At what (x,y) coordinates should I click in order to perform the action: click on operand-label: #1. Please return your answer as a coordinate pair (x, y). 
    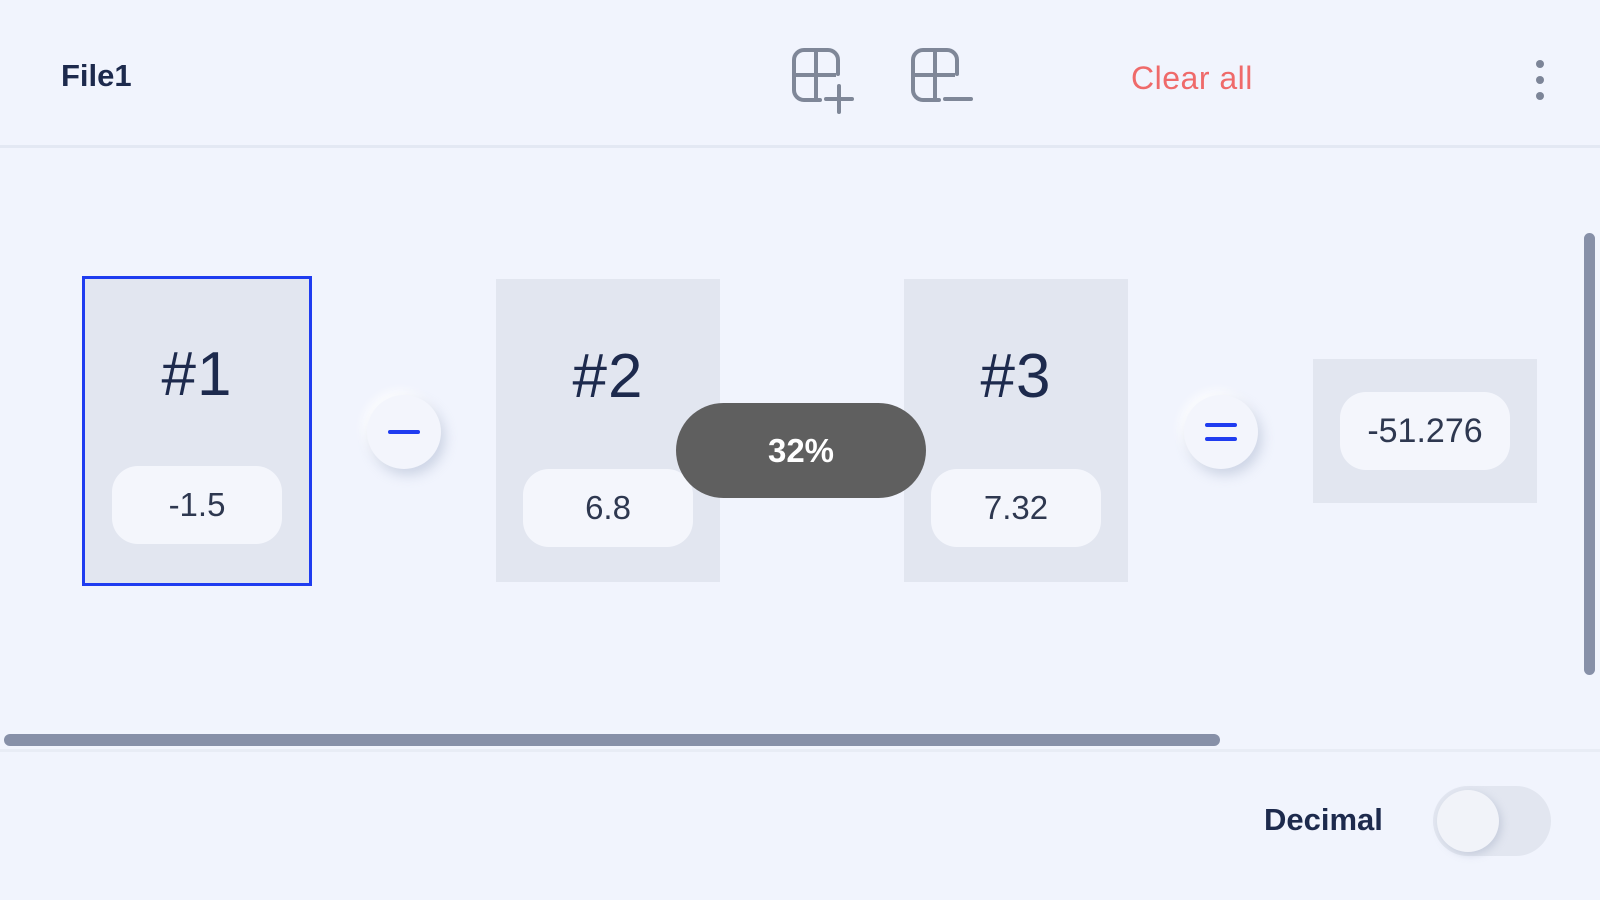
    Looking at the image, I should click on (197, 374).